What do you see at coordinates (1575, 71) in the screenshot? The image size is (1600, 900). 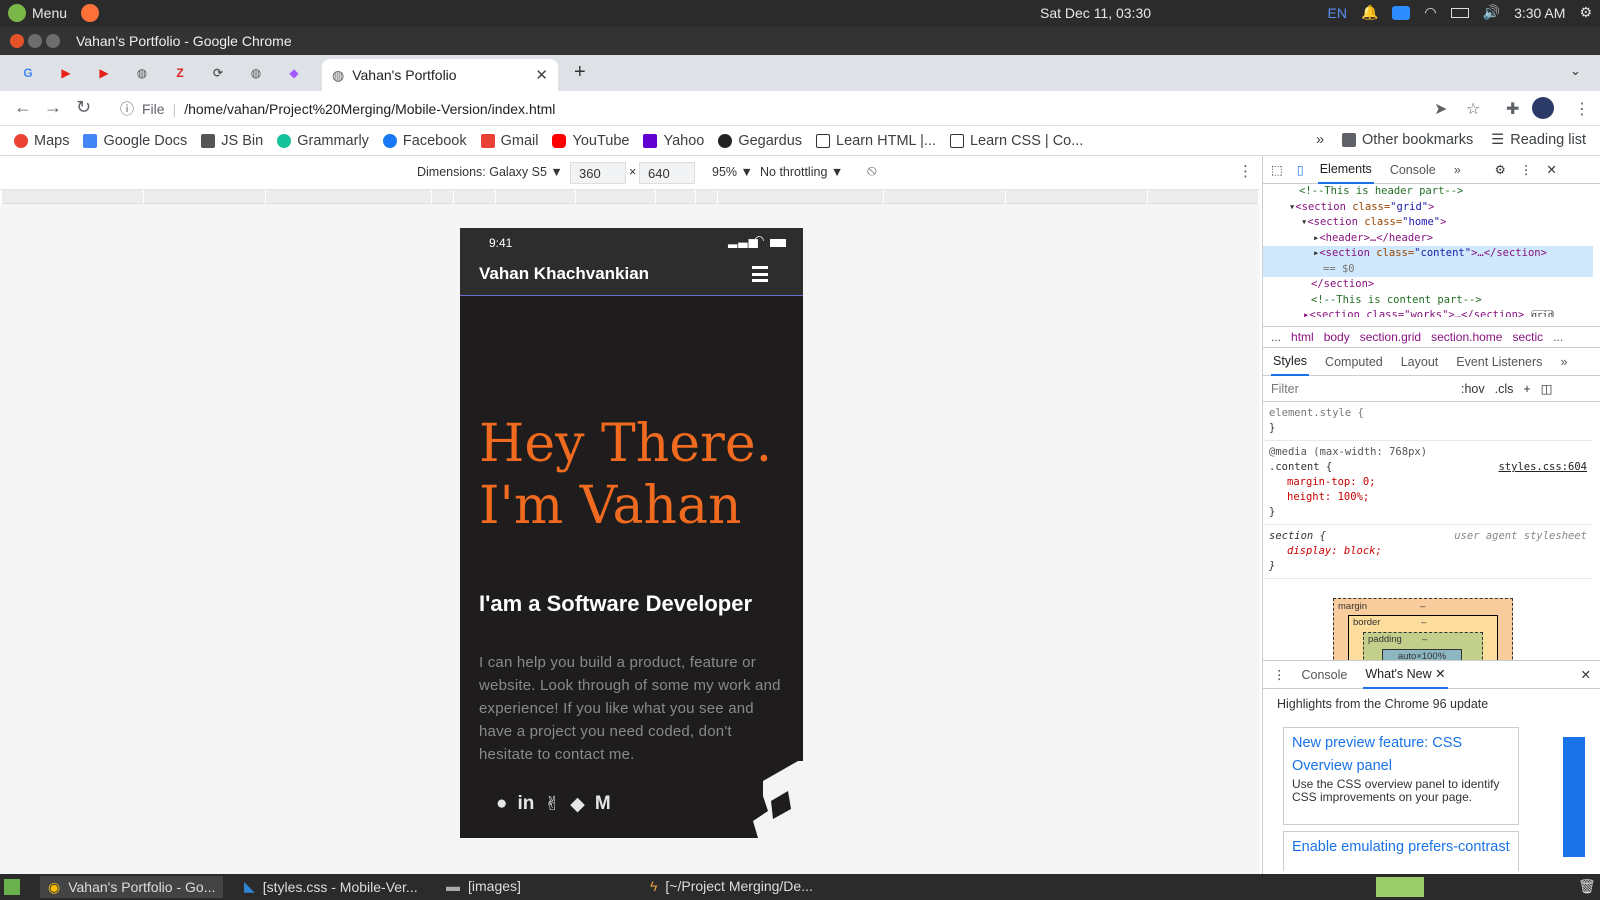 I see `tab-search-chevron-icon: ⌄` at bounding box center [1575, 71].